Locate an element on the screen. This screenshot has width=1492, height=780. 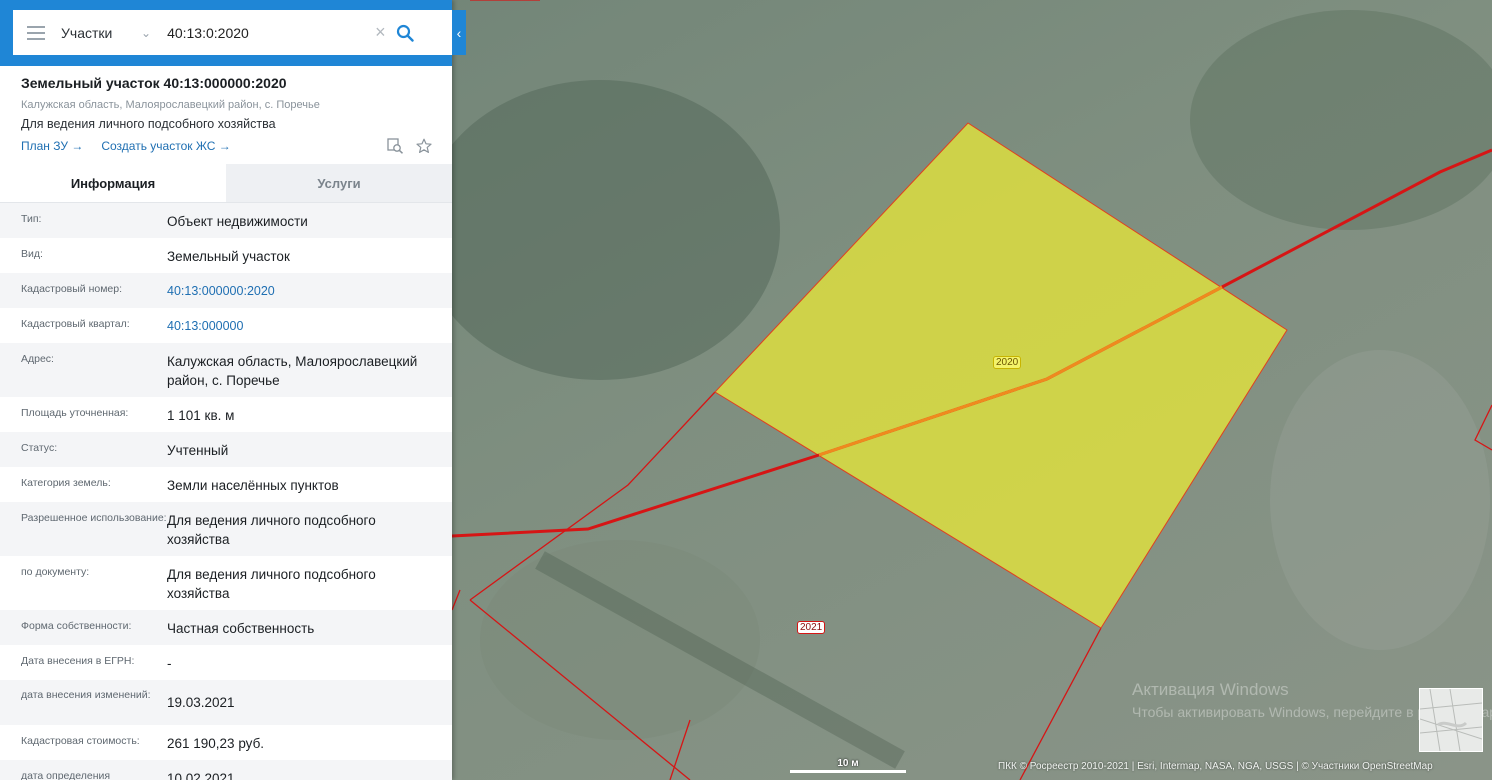
cadastral-number-link: 40:13:000000:2020 is located at coordinates (309, 295).